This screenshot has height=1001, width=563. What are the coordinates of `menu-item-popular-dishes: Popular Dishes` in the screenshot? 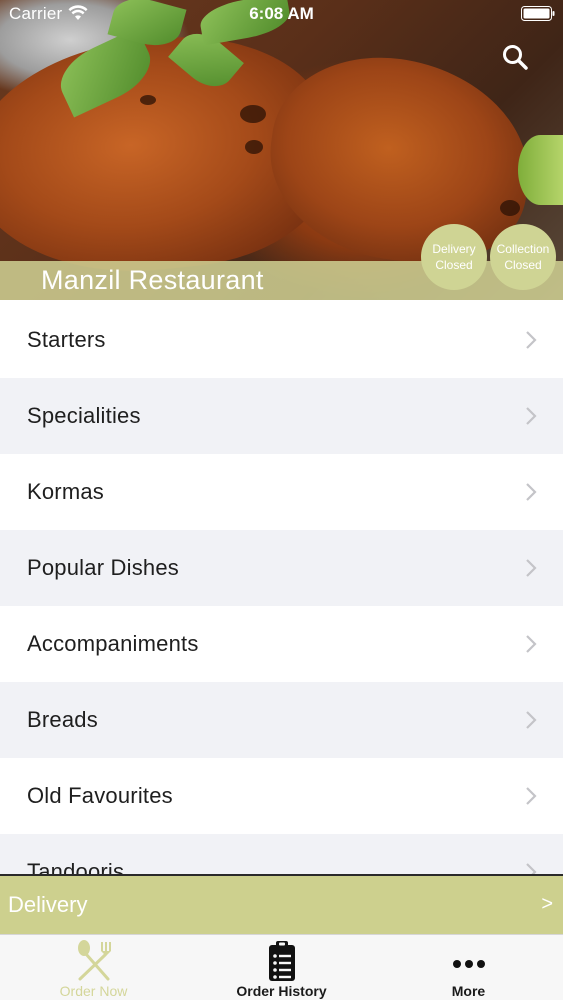 It's located at (281, 568).